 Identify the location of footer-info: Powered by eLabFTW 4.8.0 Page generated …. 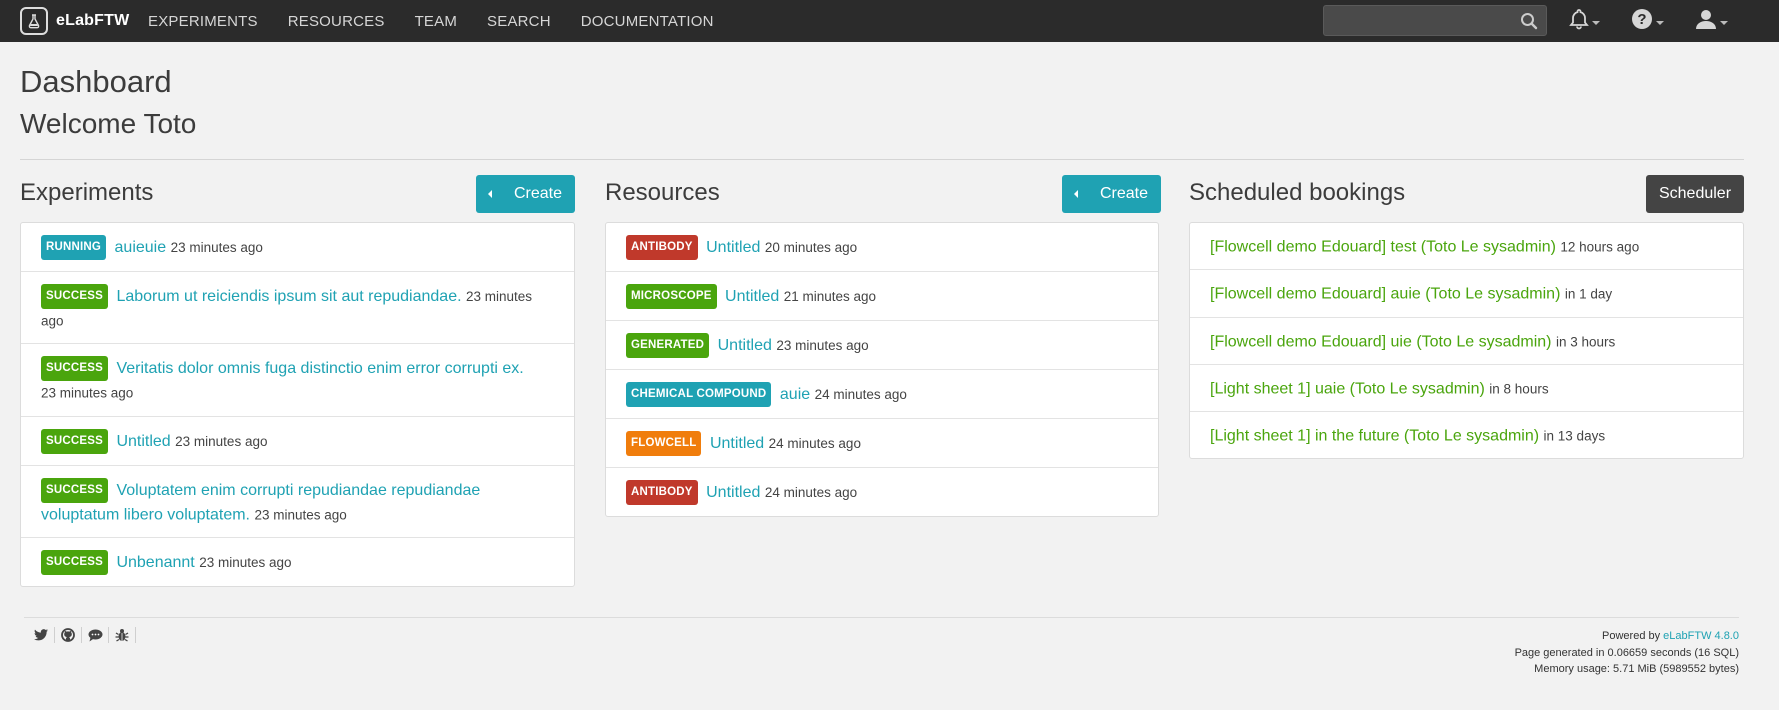
(1627, 653).